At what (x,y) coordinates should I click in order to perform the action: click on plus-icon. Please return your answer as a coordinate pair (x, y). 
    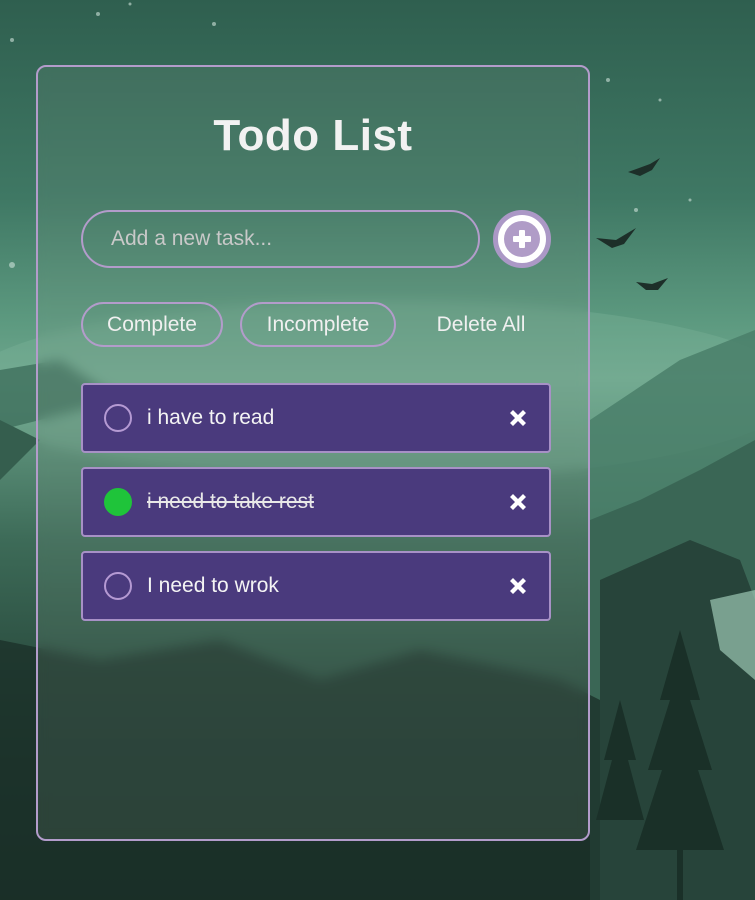
    Looking at the image, I should click on (522, 239).